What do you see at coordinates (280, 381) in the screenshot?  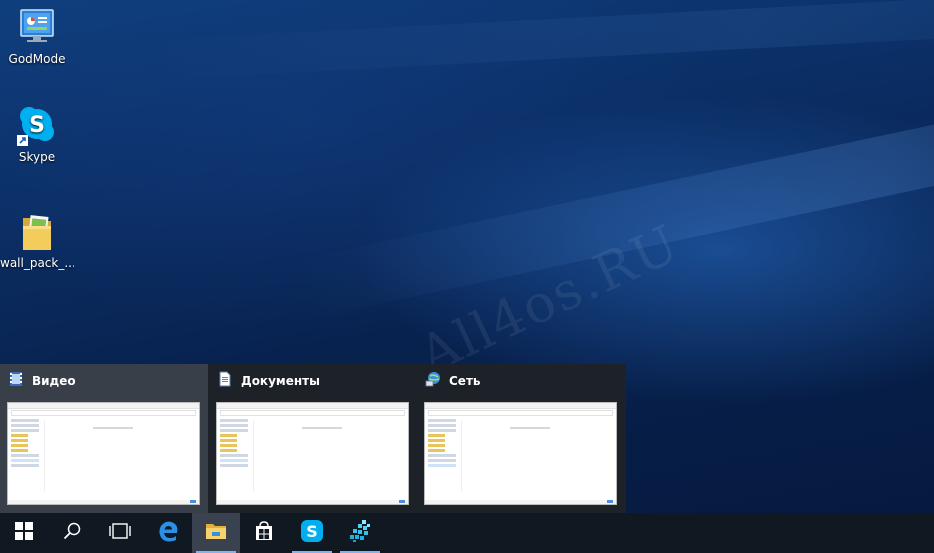 I see `thumbnail-title: Документы` at bounding box center [280, 381].